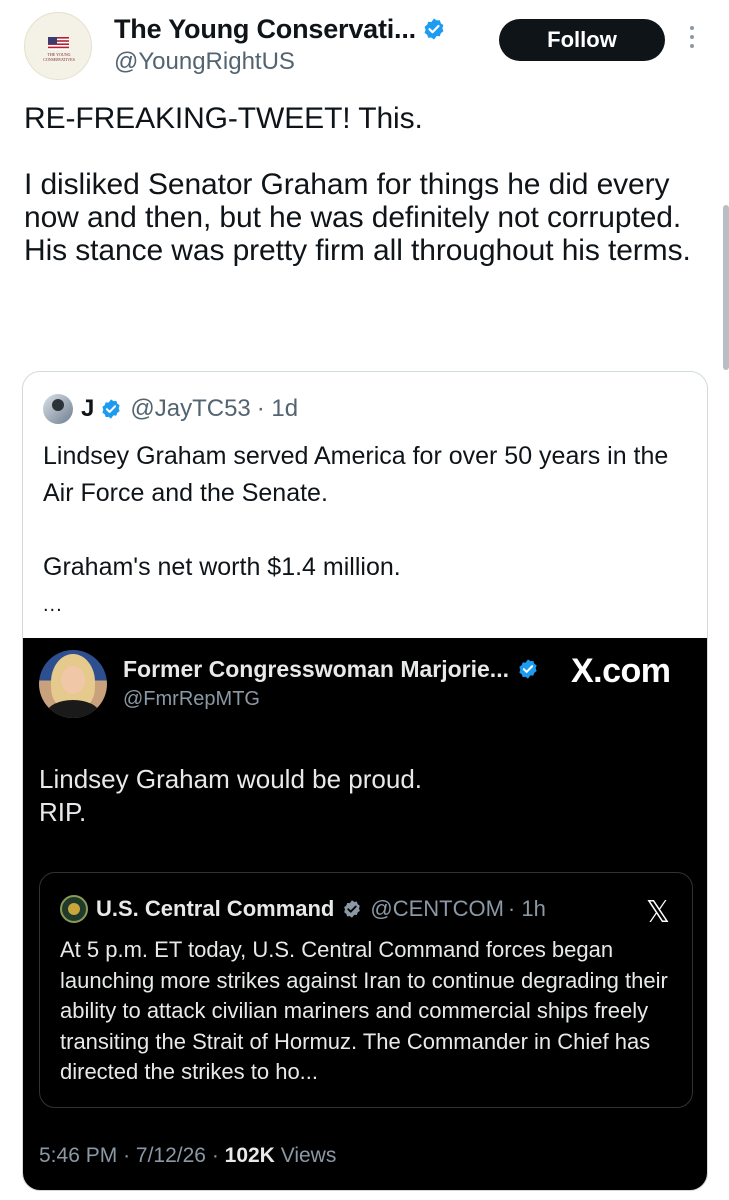 The height and width of the screenshot is (1200, 729). Describe the element at coordinates (231, 795) in the screenshot. I see `embedded-tweet-text: Lindsey Graham would be proud. RIP.` at that location.